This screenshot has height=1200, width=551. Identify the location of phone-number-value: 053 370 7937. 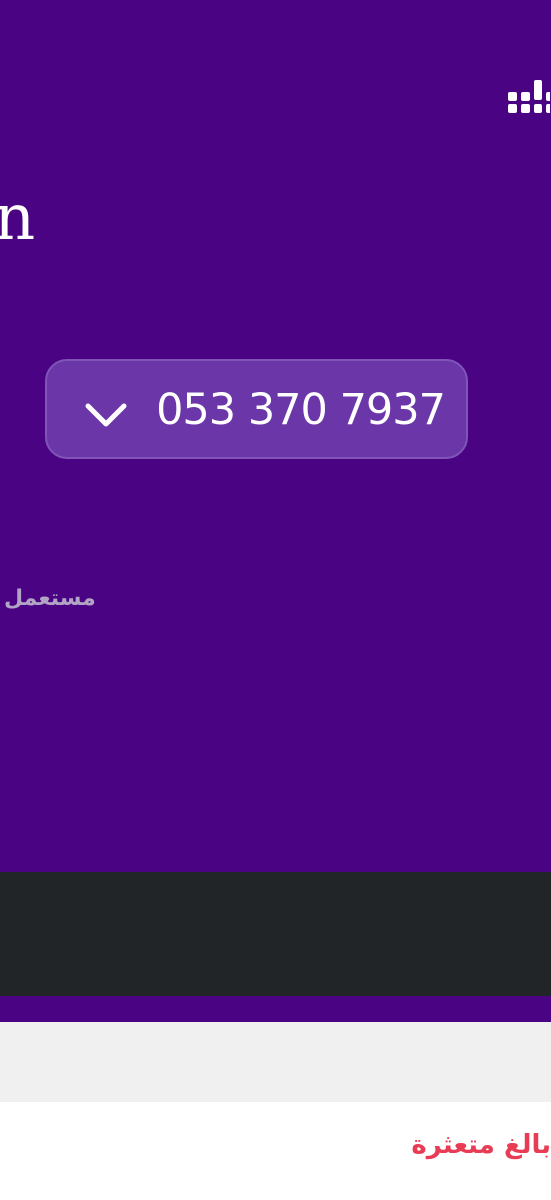
(301, 410).